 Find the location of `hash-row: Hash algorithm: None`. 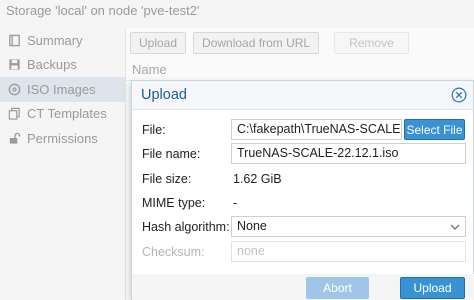

hash-row: Hash algorithm: None is located at coordinates (303, 228).